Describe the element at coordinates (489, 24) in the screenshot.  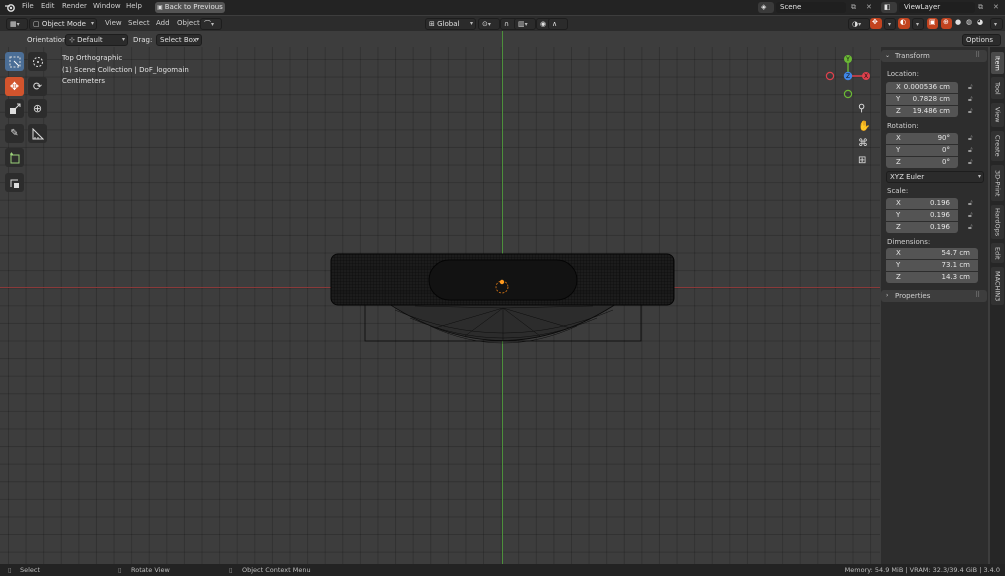
I see `pivot-point-dropdown: ⊙▾` at that location.